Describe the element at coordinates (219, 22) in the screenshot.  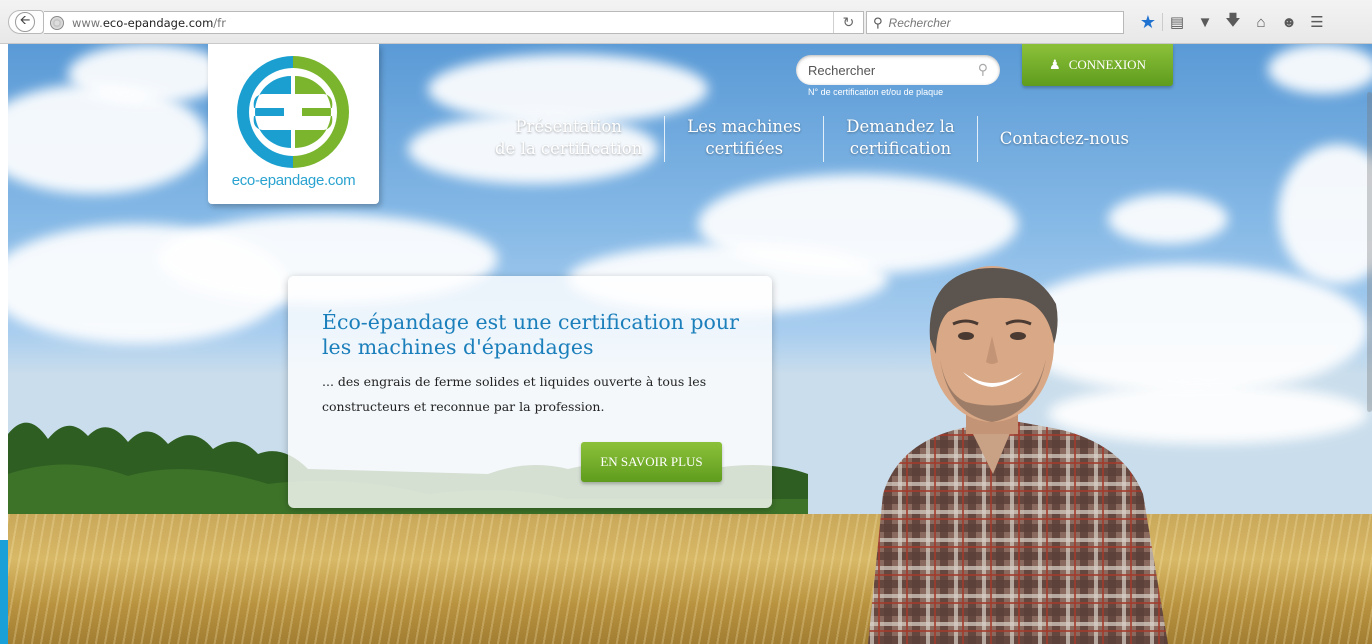
I see `url-path: /fr` at that location.